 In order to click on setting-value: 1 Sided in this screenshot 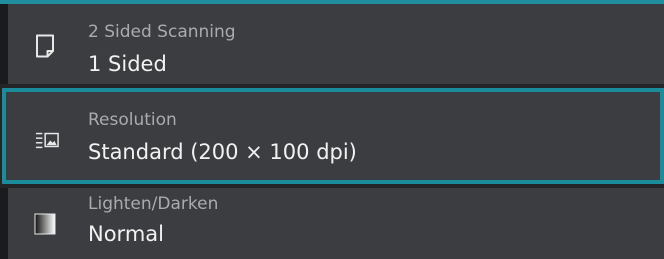, I will do `click(127, 64)`.